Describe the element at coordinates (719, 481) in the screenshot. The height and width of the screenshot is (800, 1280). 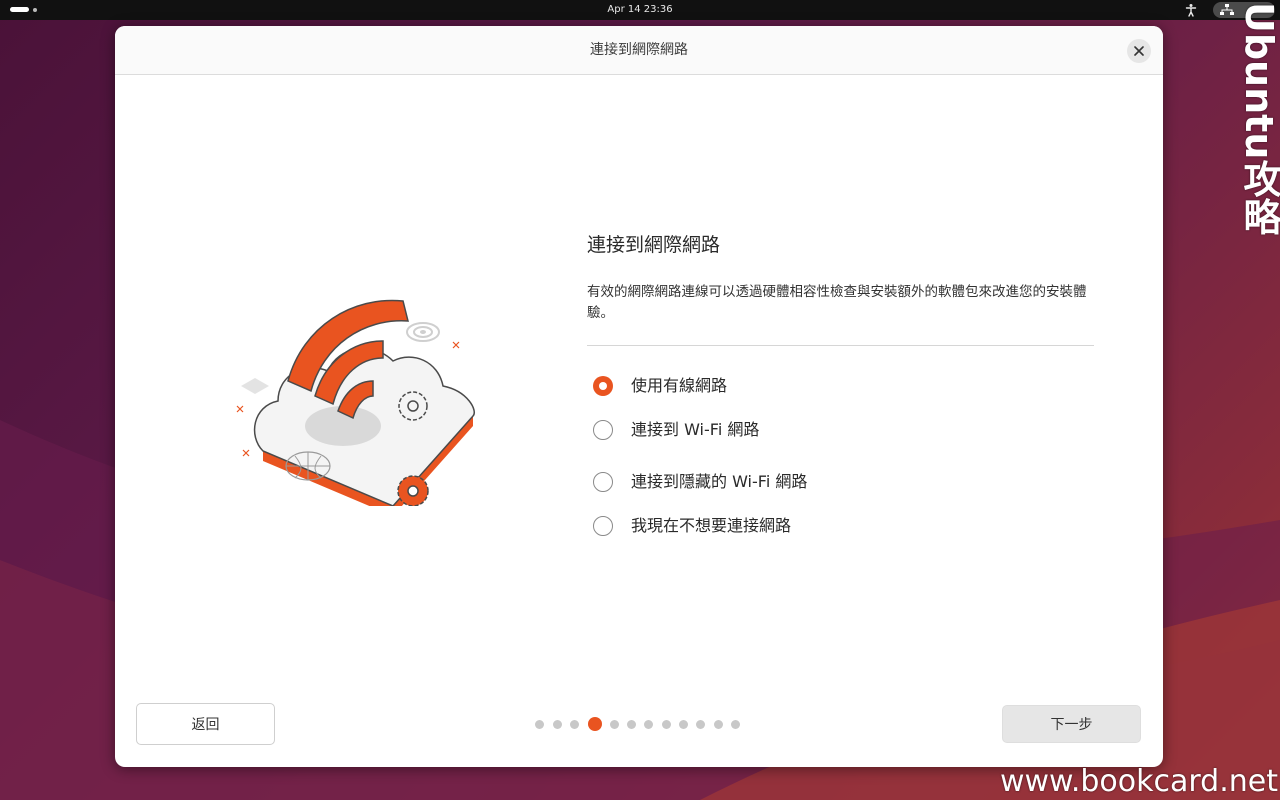
I see `option-hidden-wifi-label: 連接到隱藏的 Wi-Fi 網路` at that location.